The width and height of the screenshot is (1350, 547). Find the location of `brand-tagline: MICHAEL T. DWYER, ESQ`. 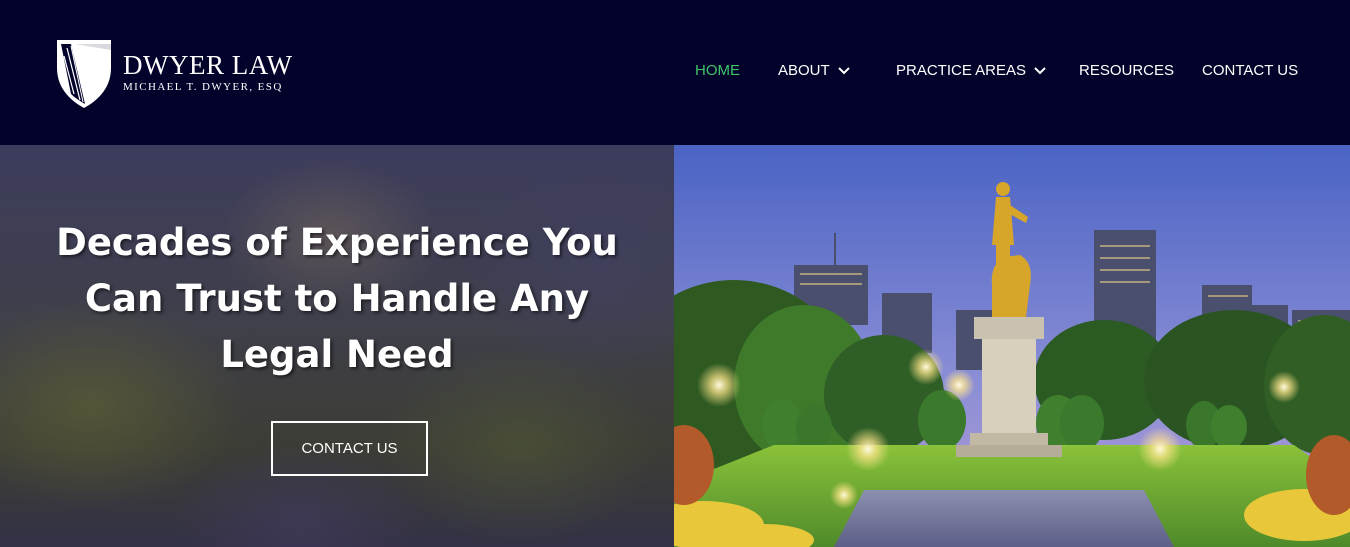

brand-tagline: MICHAEL T. DWYER, ESQ is located at coordinates (203, 87).